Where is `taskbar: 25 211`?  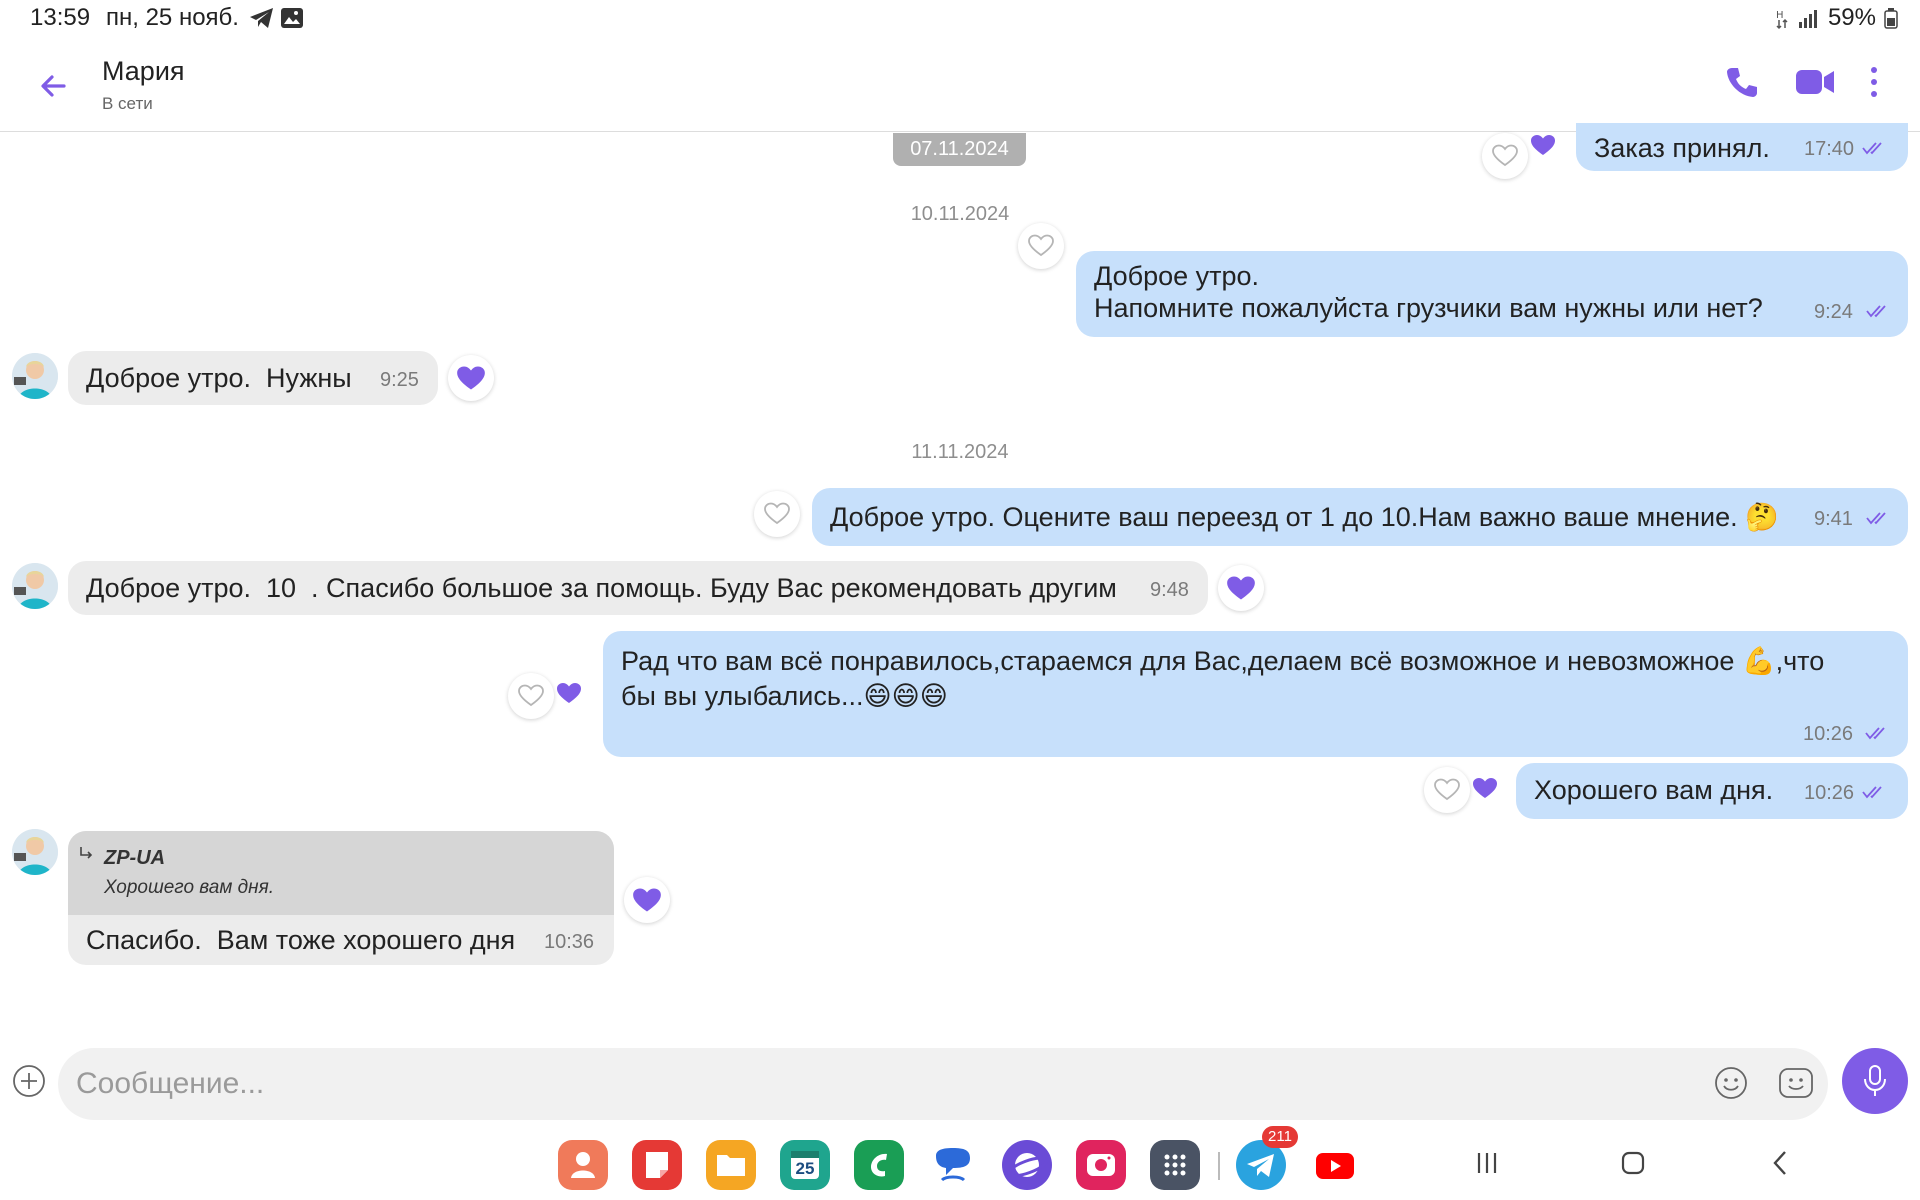
taskbar: 25 211 is located at coordinates (960, 1163).